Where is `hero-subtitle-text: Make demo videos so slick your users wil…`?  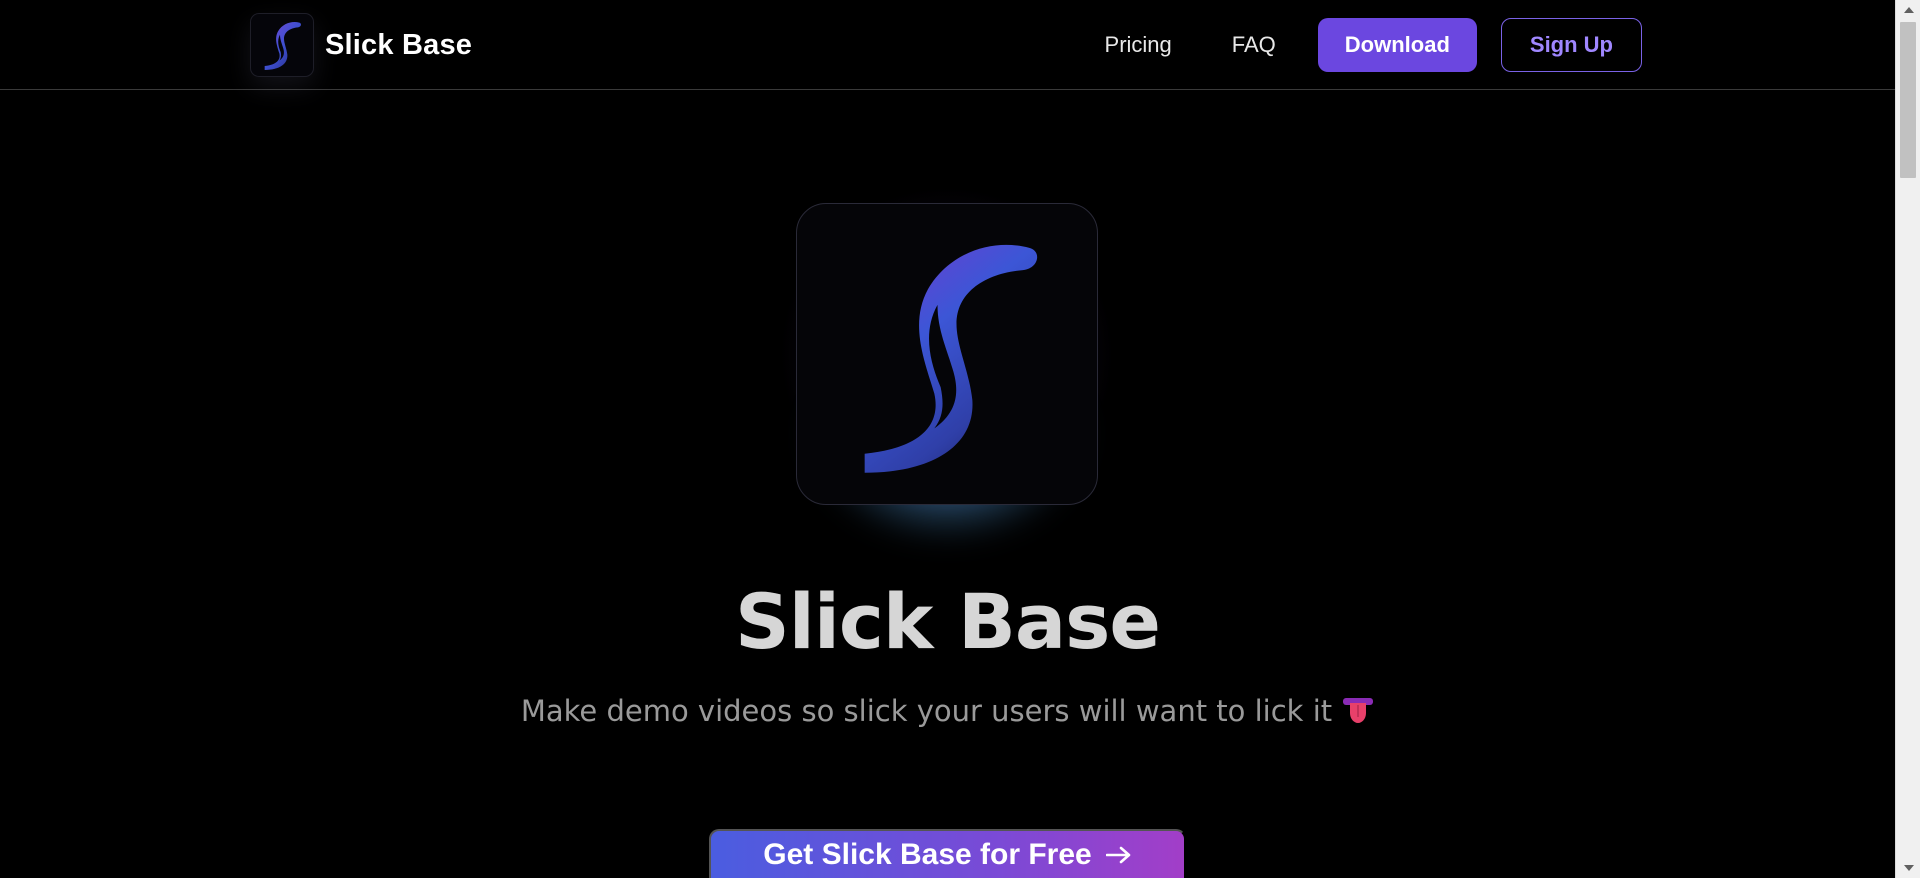 hero-subtitle-text: Make demo videos so slick your users wil… is located at coordinates (926, 711).